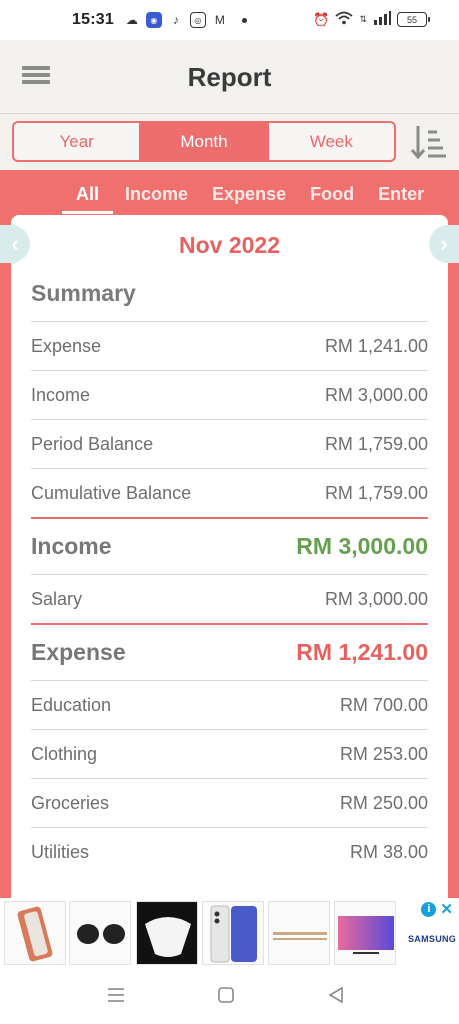 The height and width of the screenshot is (1024, 459). Describe the element at coordinates (229, 651) in the screenshot. I see `expense-total-row: Expense RM 1,241.00` at that location.